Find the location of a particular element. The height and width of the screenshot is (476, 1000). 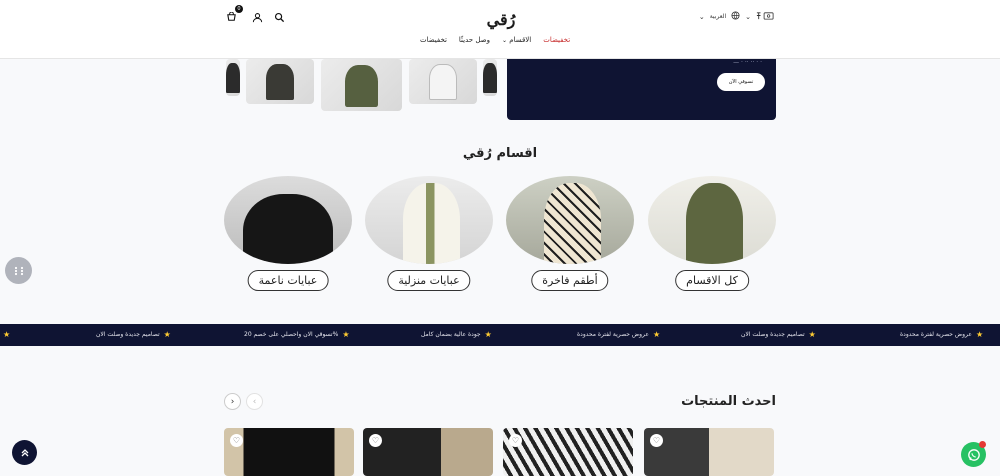

category-card-soft-abayas: عبايات ناعمة is located at coordinates (288, 233).